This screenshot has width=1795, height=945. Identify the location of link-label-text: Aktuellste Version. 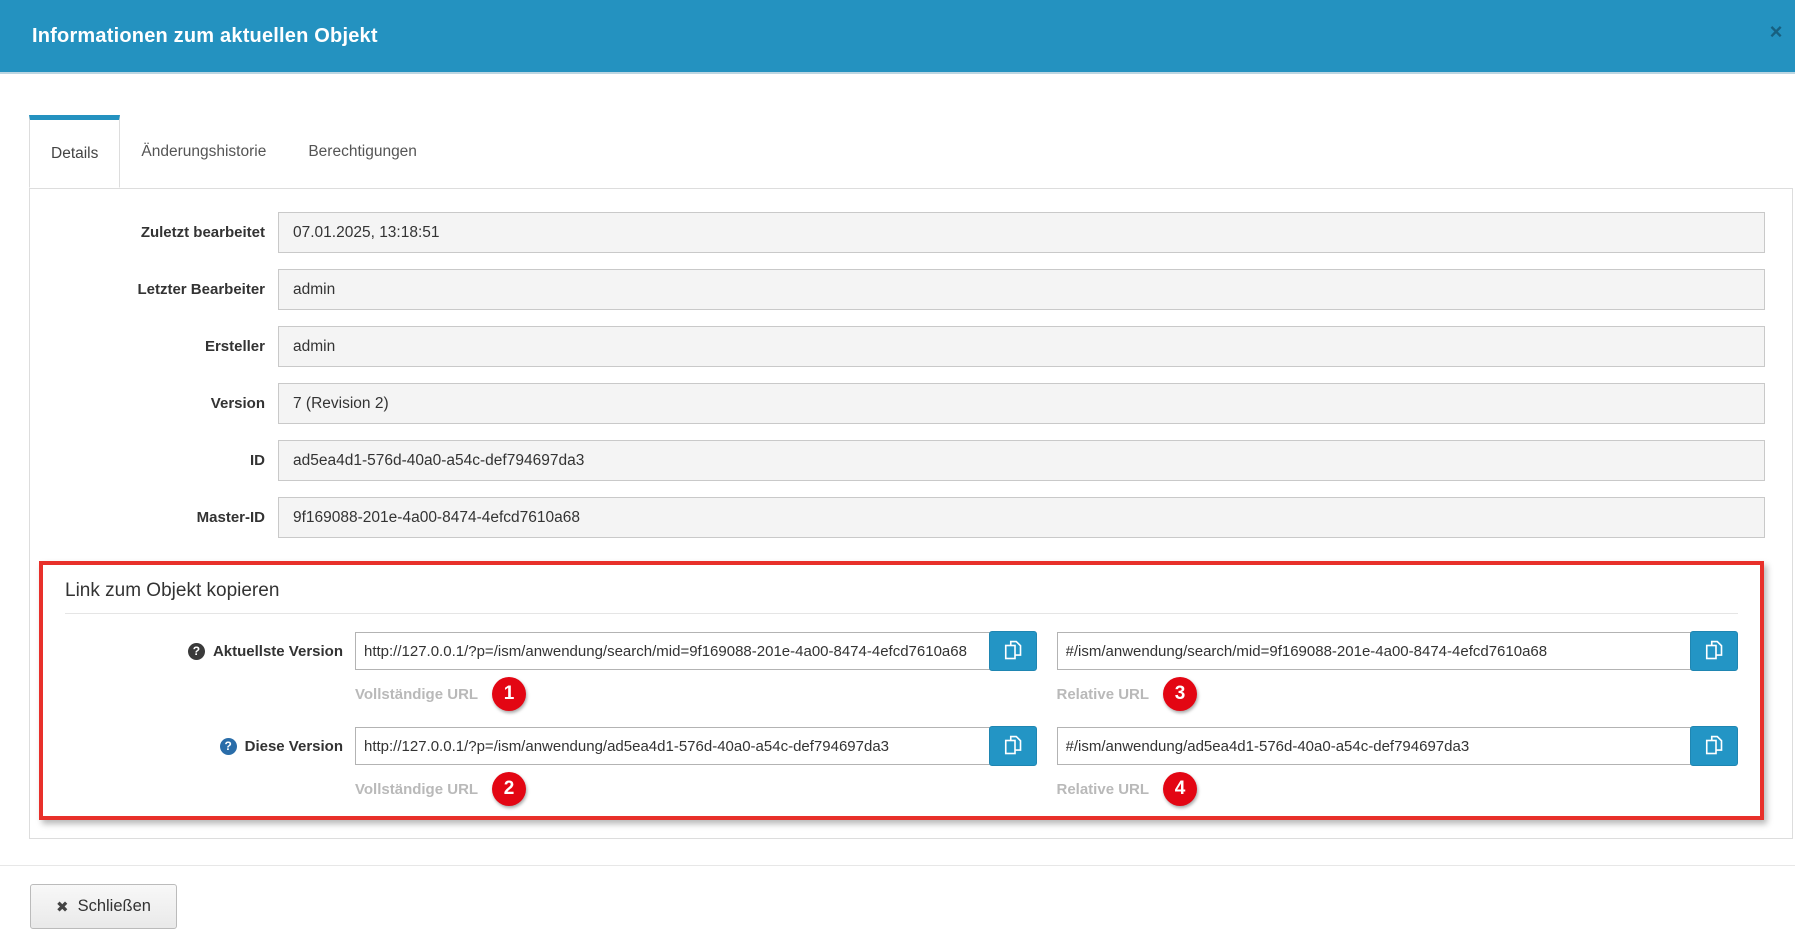
(277, 651).